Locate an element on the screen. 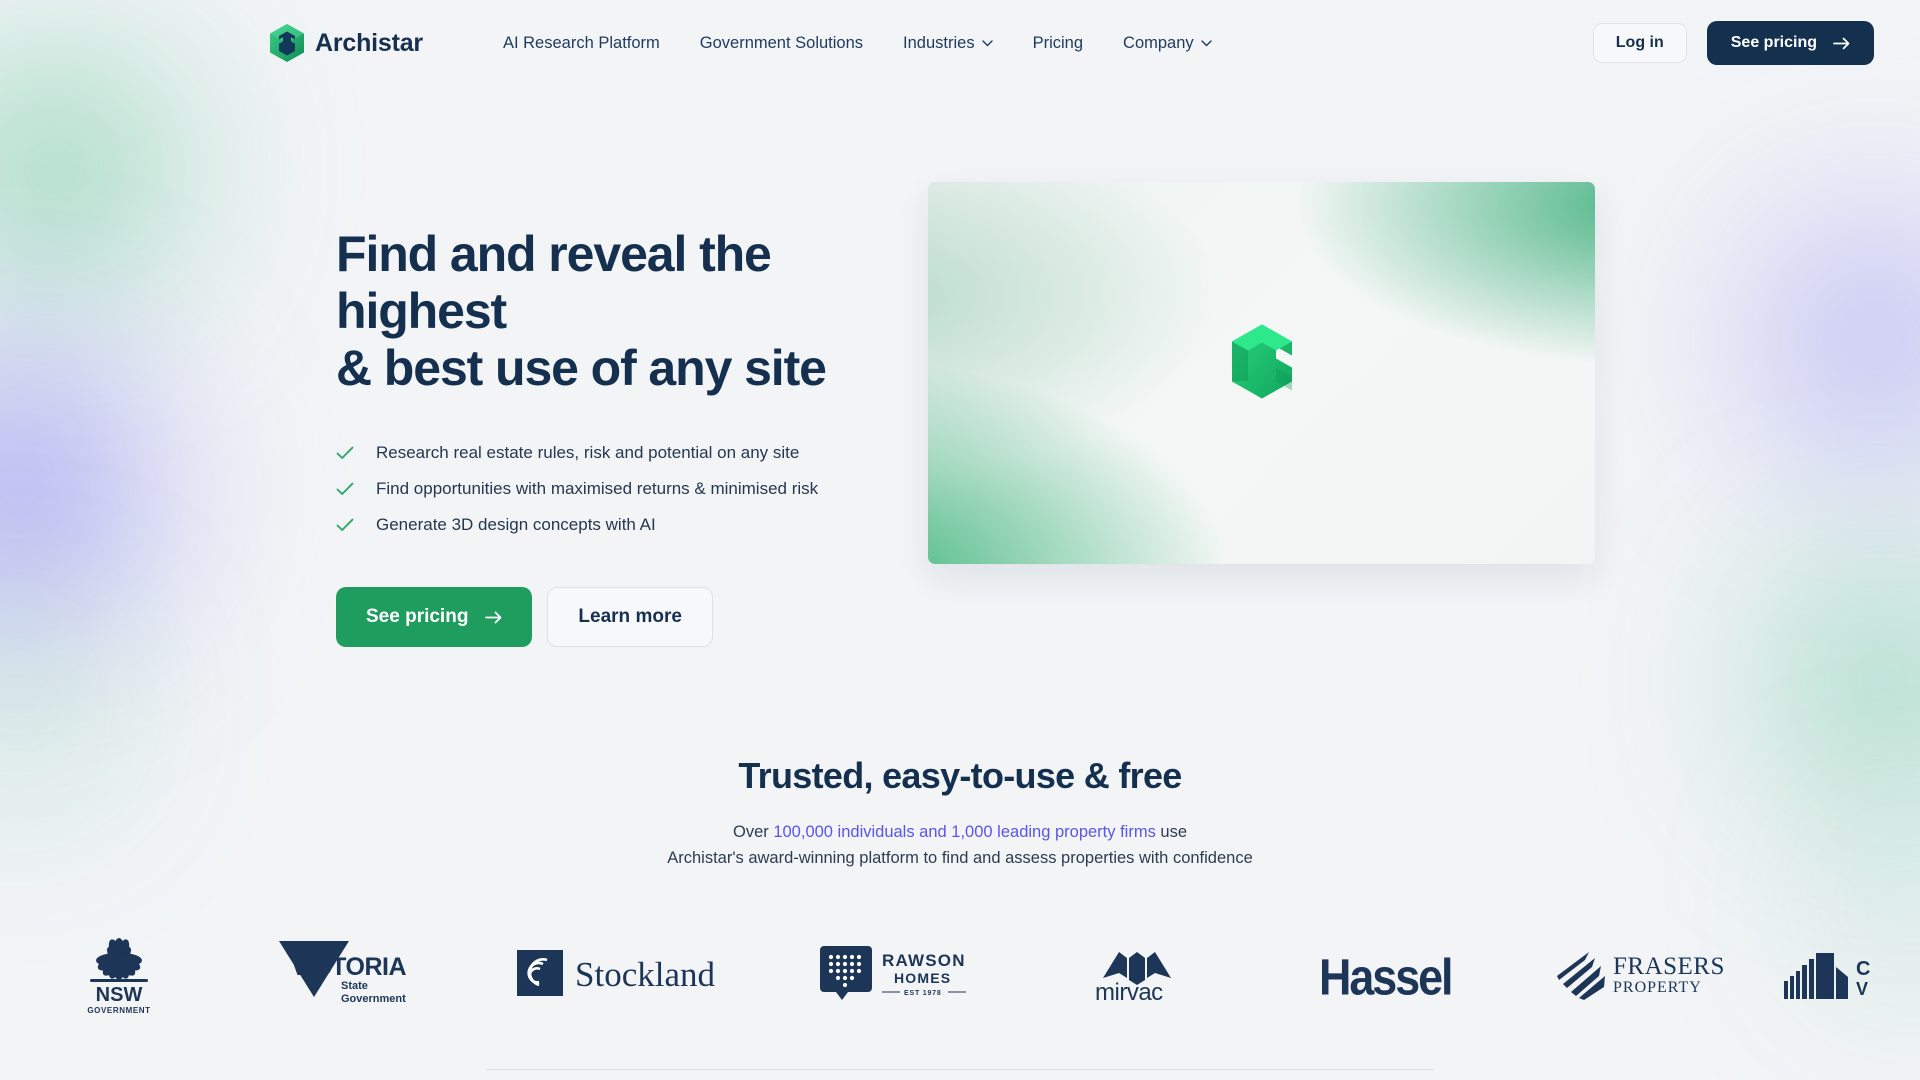  client-logo-mirvac: mirvac is located at coordinates (1141, 973).